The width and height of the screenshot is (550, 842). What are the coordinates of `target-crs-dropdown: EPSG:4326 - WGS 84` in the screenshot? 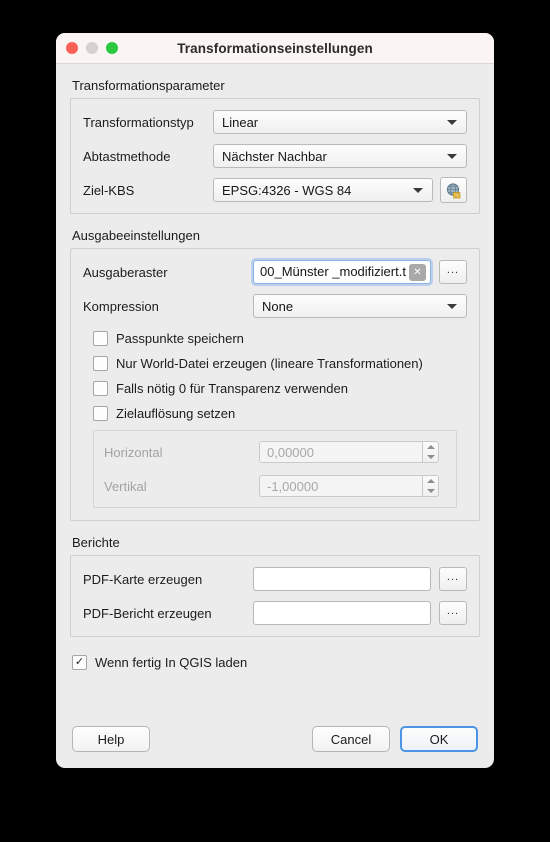 It's located at (323, 190).